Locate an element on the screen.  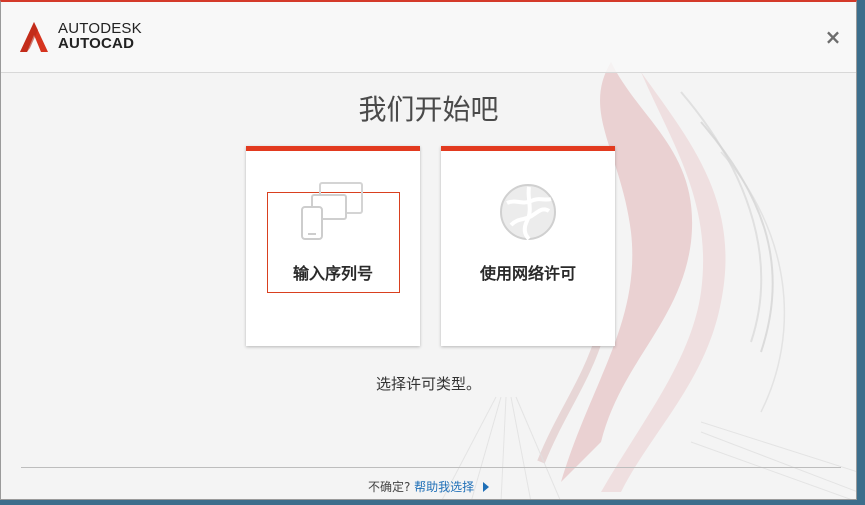
brand-line-autodesk: AUTODESK is located at coordinates (100, 28).